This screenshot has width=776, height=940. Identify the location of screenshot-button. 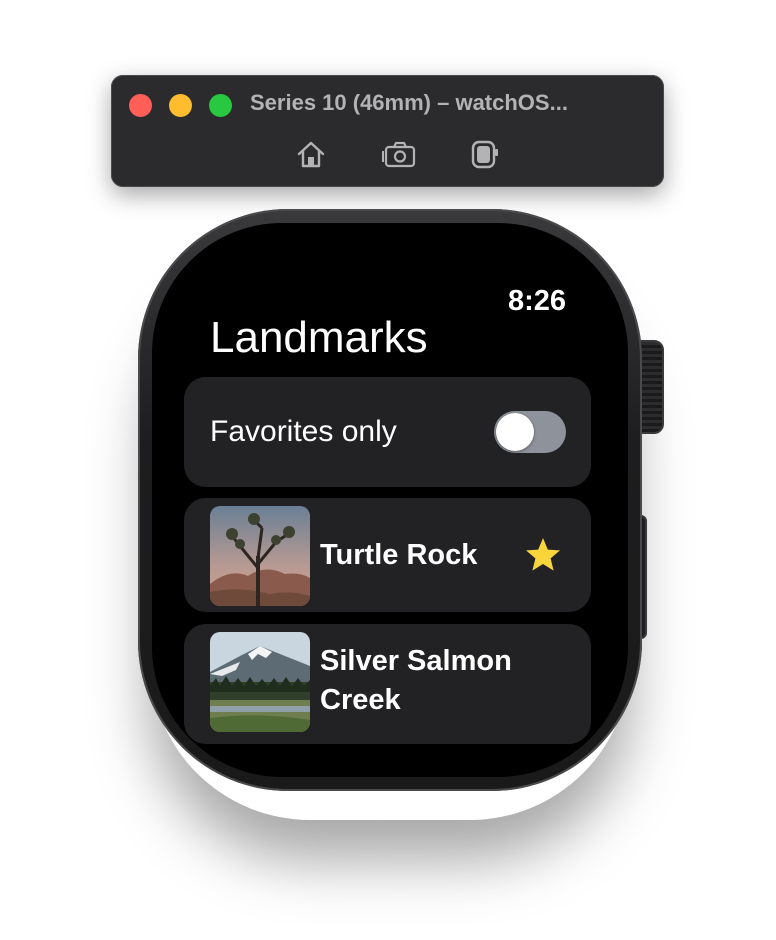
(399, 154).